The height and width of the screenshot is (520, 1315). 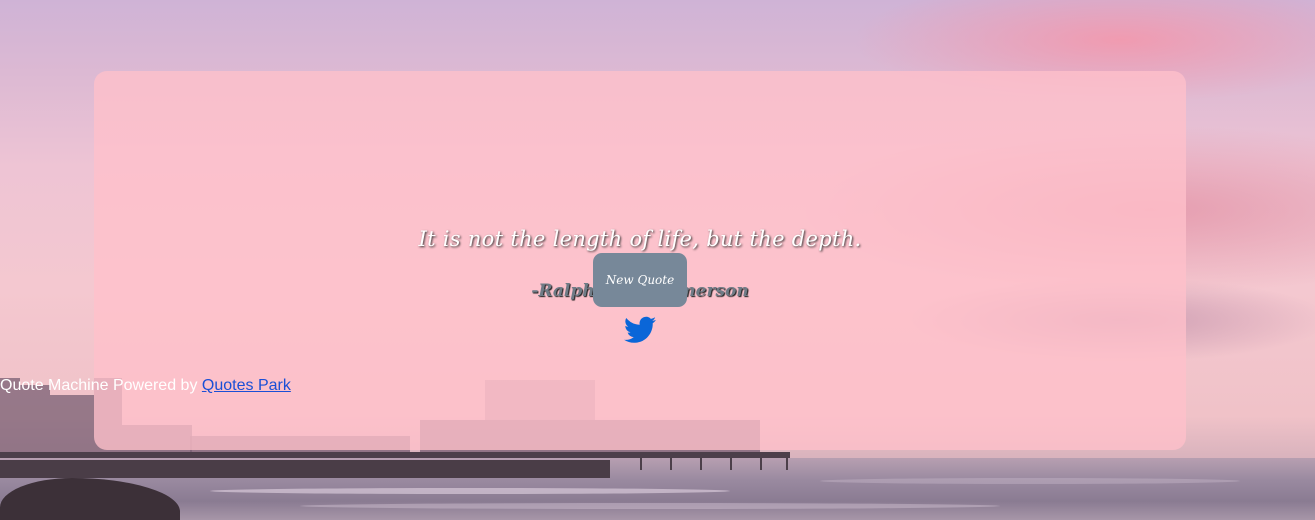 What do you see at coordinates (657, 386) in the screenshot?
I see `footer-credit: Quote Machine Powered by Quotes Park` at bounding box center [657, 386].